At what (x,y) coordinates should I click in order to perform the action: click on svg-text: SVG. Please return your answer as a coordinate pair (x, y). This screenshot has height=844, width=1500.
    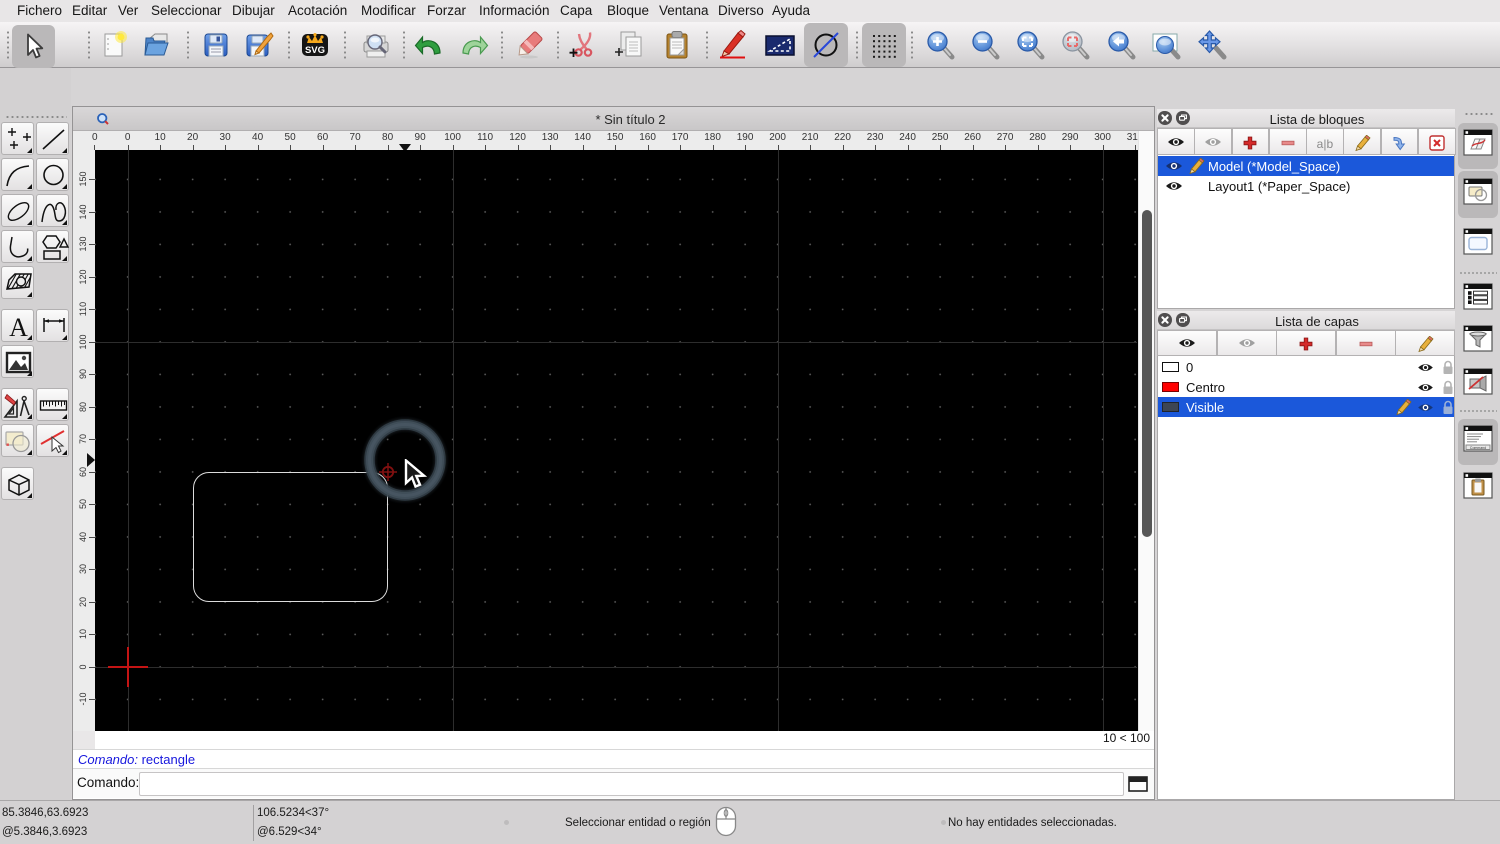
    Looking at the image, I should click on (315, 50).